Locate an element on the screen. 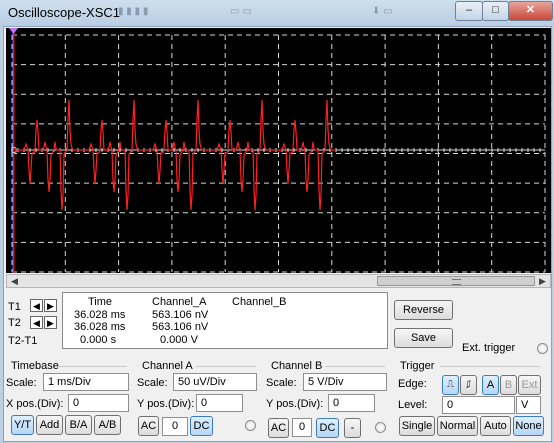  readout-t1-channel-a: 563.106 nV is located at coordinates (180, 315).